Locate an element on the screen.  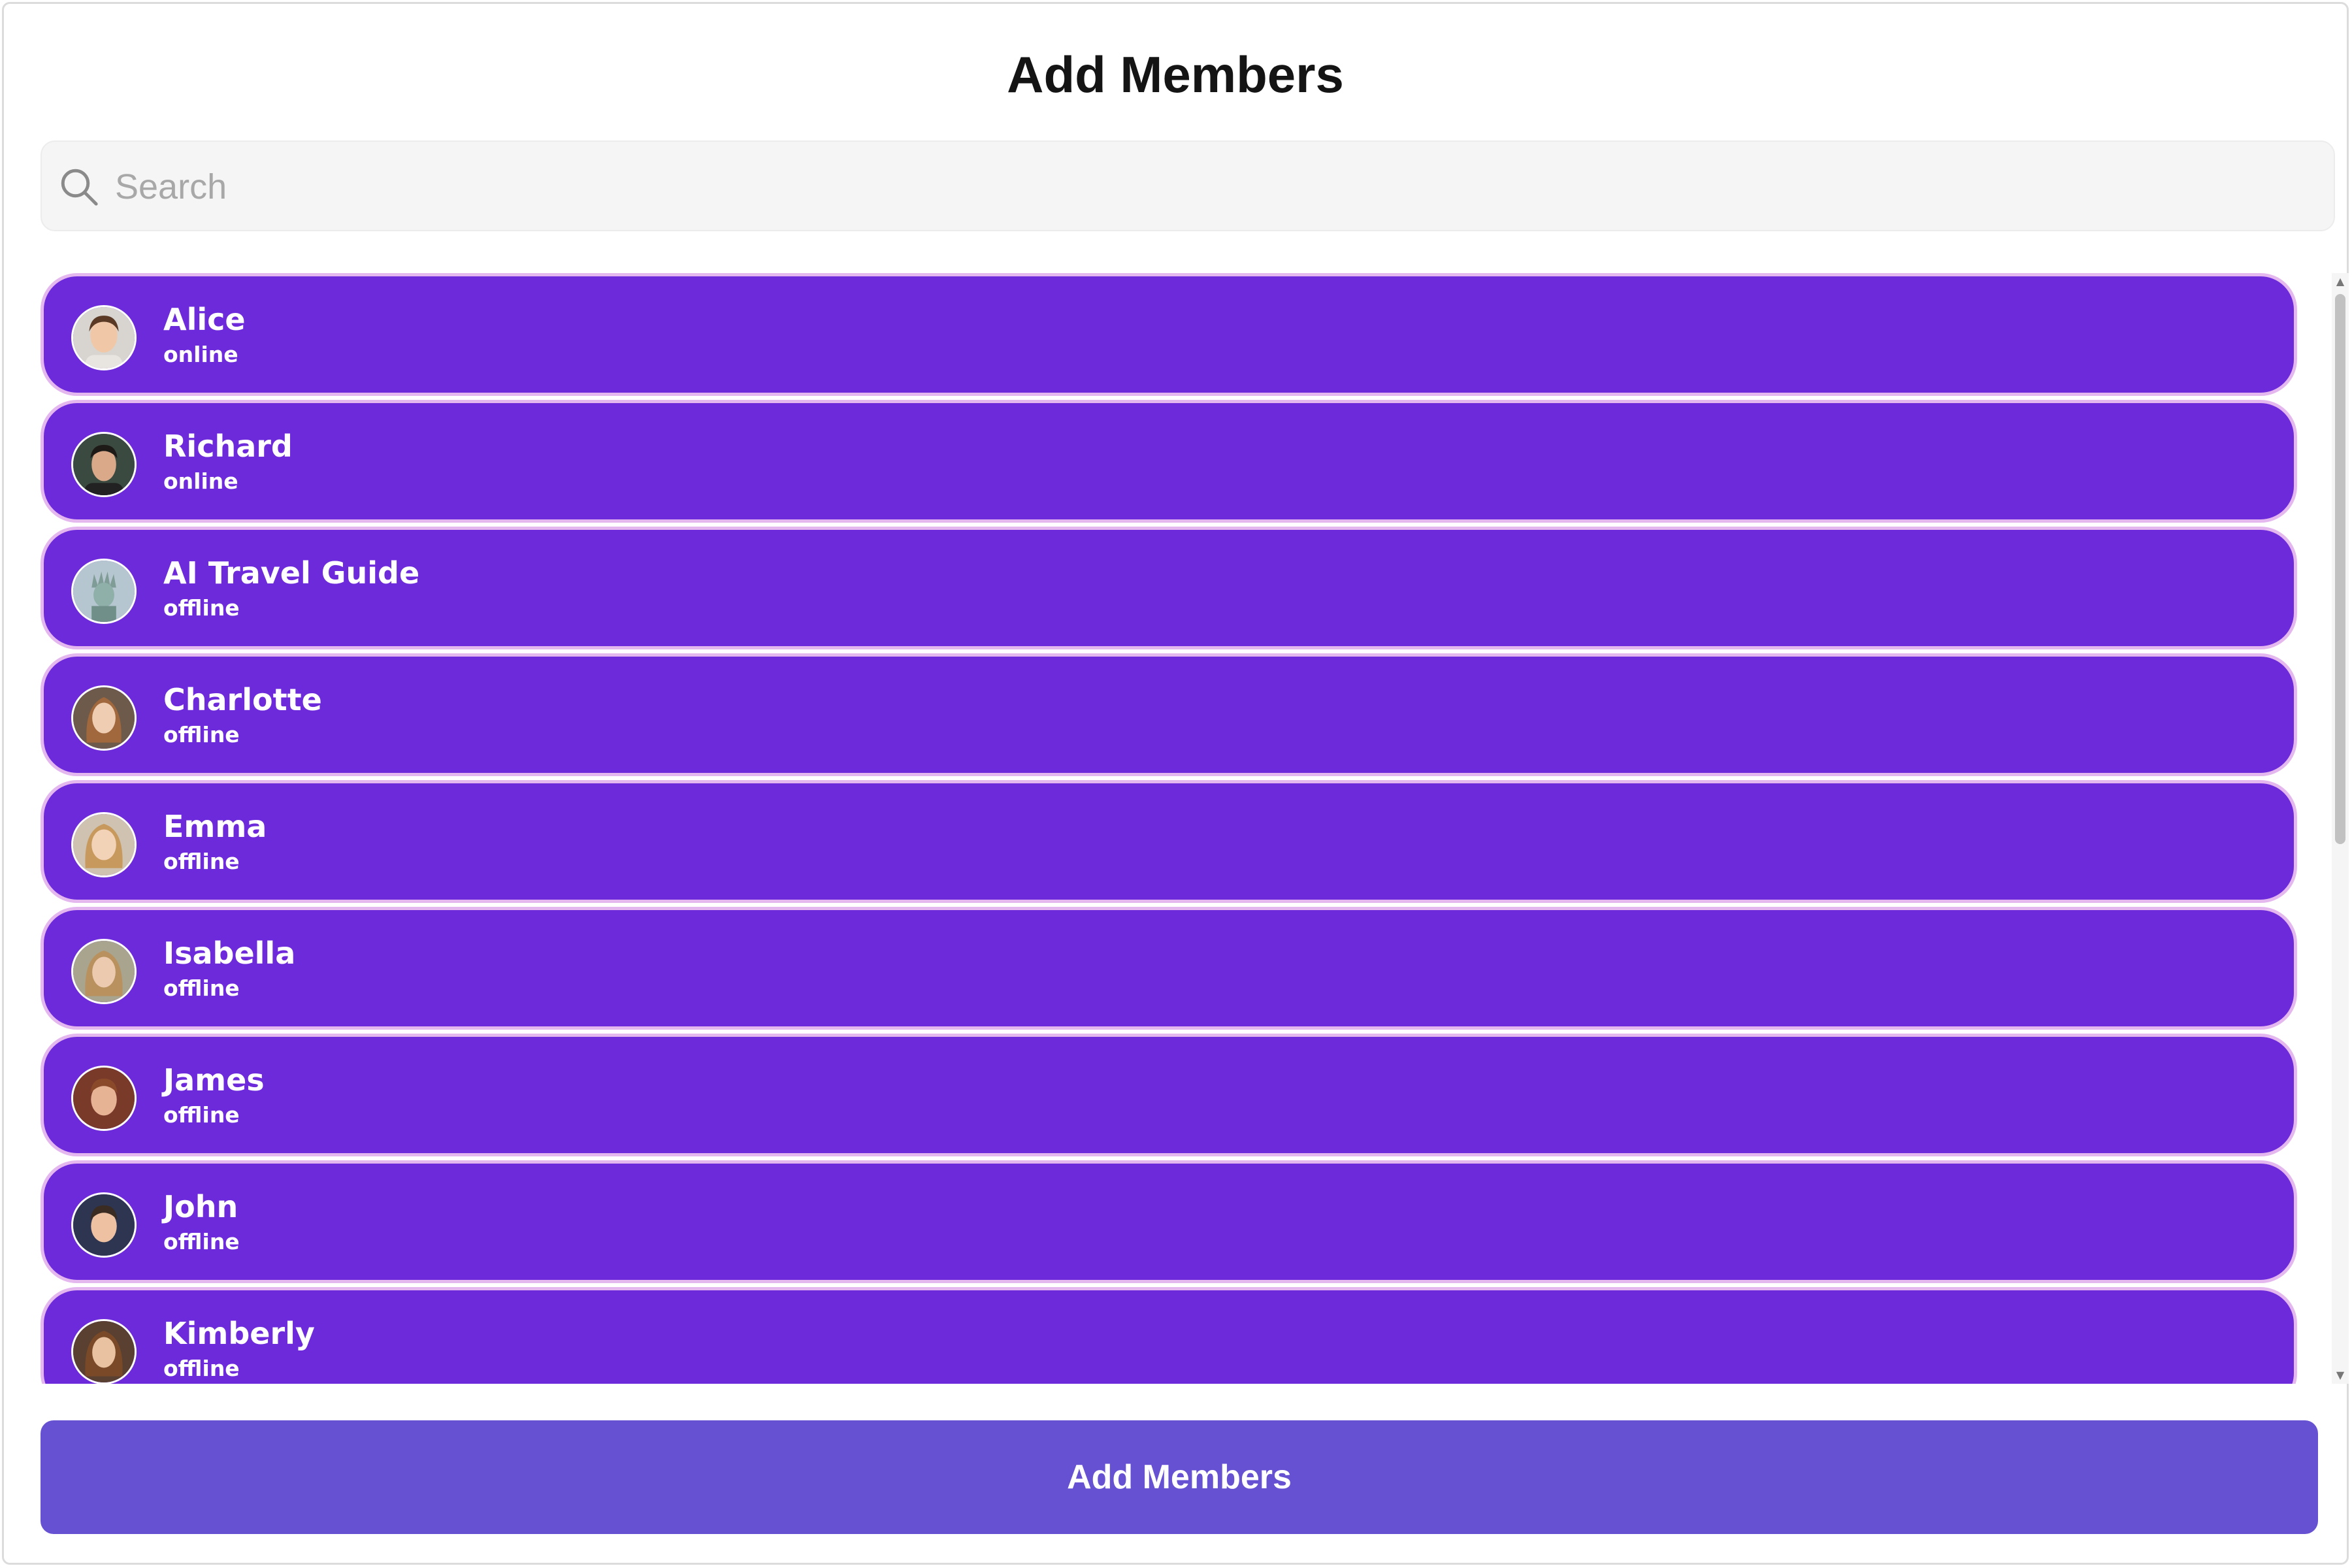
list-item: Charlotte offline is located at coordinates (1169, 714).